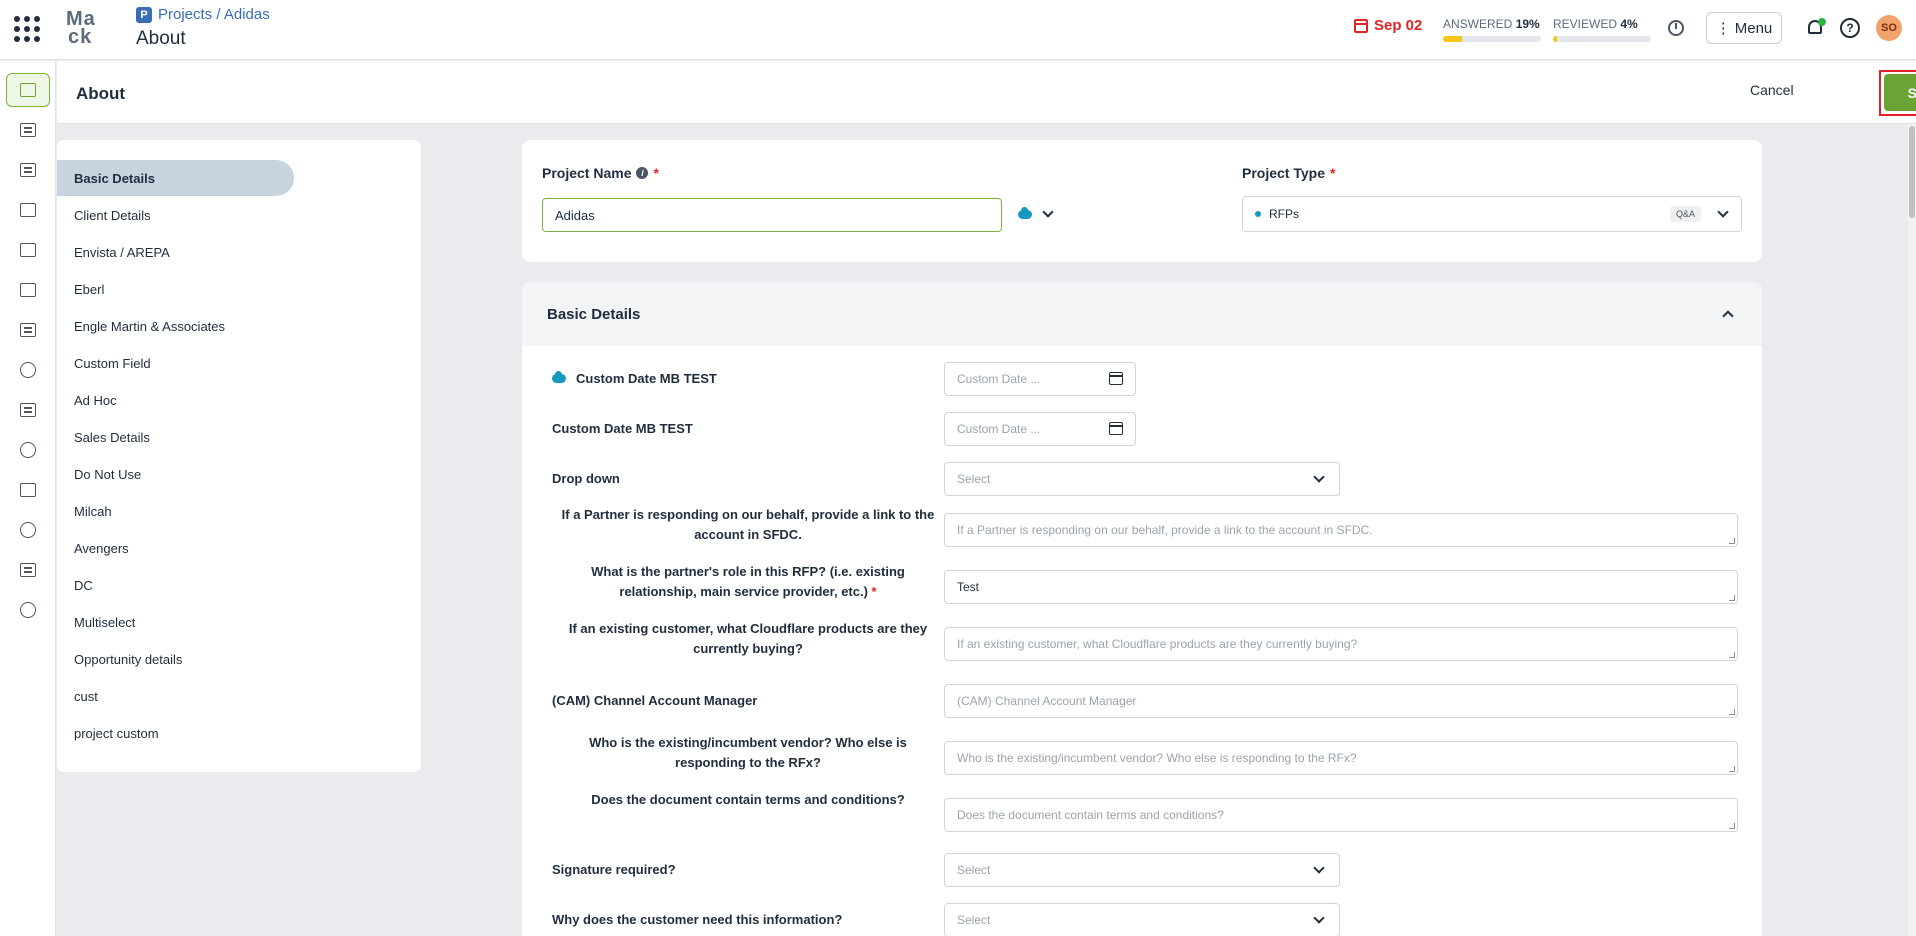 This screenshot has width=1916, height=936. What do you see at coordinates (1728, 316) in the screenshot?
I see `chevron-up-icon` at bounding box center [1728, 316].